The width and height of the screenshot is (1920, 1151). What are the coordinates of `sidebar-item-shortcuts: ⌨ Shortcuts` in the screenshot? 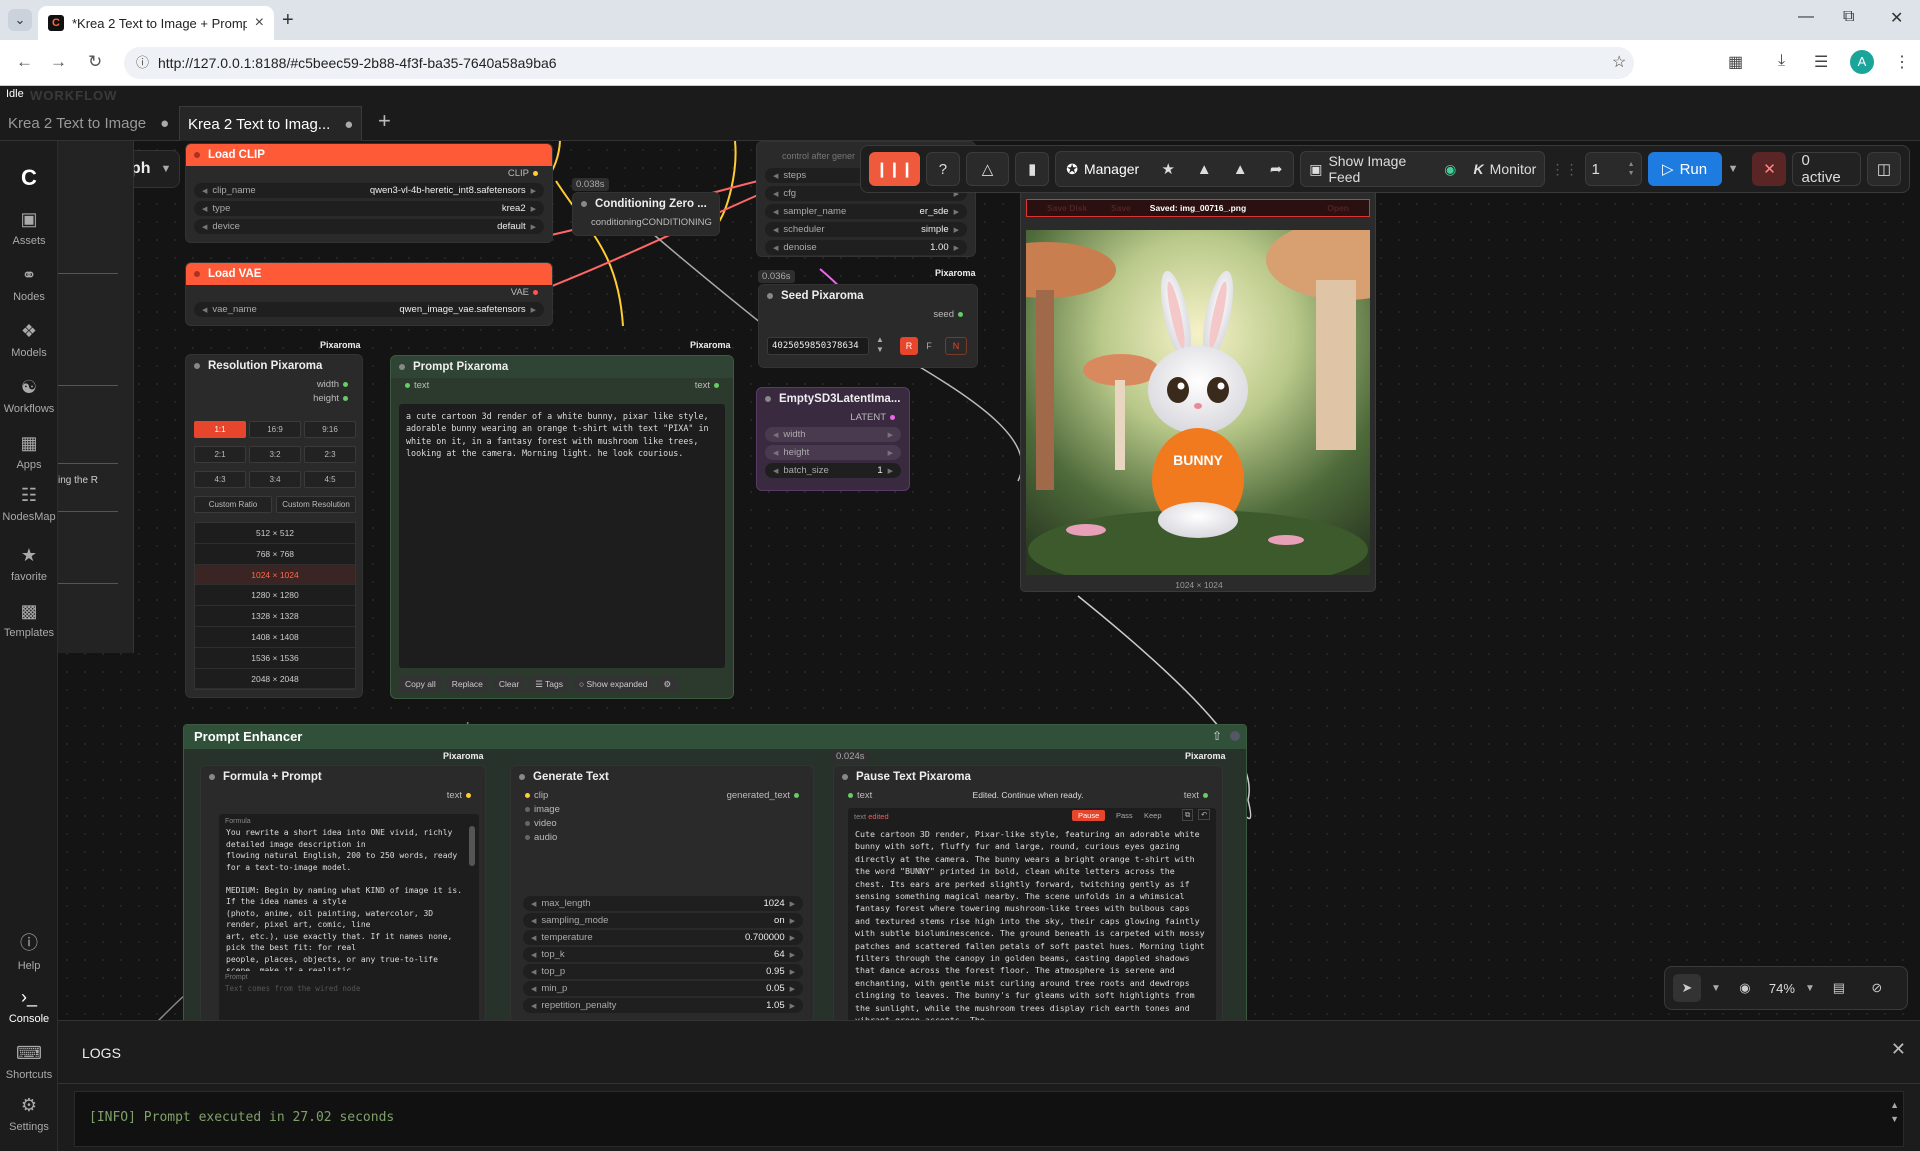 It's located at (29, 1062).